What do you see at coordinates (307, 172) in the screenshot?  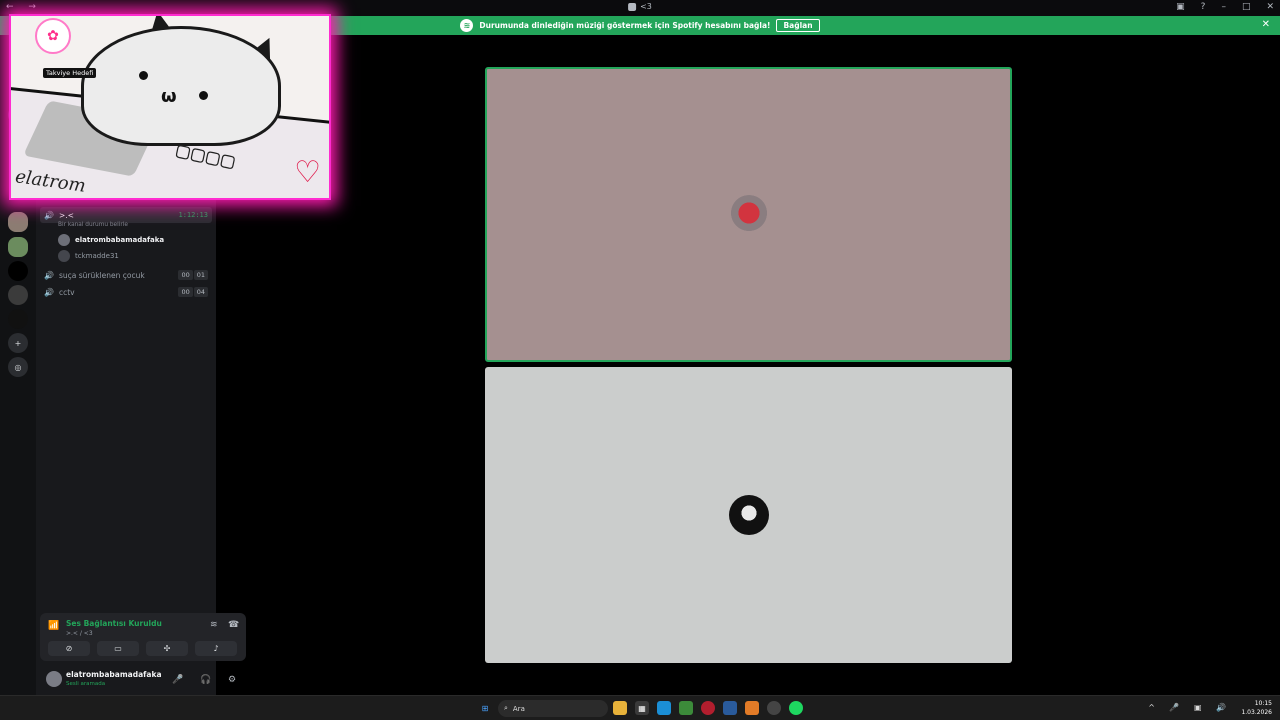 I see `heart-icon: ♡` at bounding box center [307, 172].